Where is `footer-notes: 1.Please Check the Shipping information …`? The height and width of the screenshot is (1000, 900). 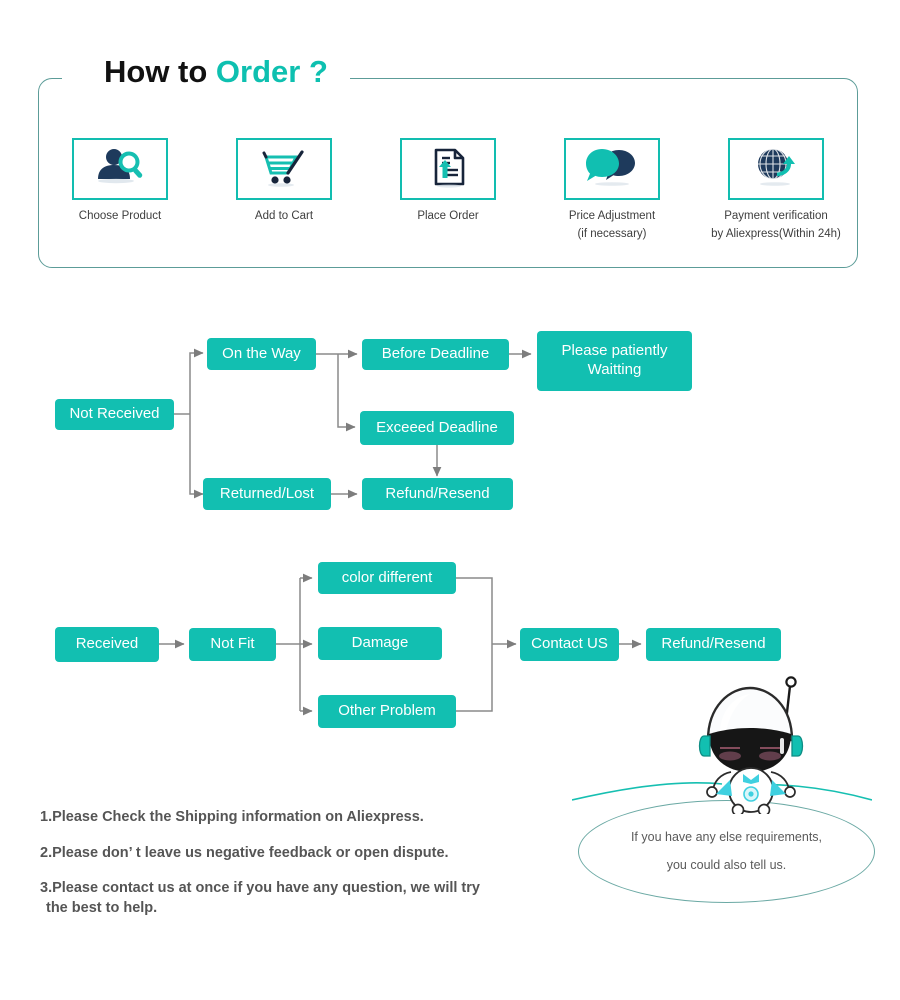
footer-notes: 1.Please Check the Shipping information … is located at coordinates (320, 871).